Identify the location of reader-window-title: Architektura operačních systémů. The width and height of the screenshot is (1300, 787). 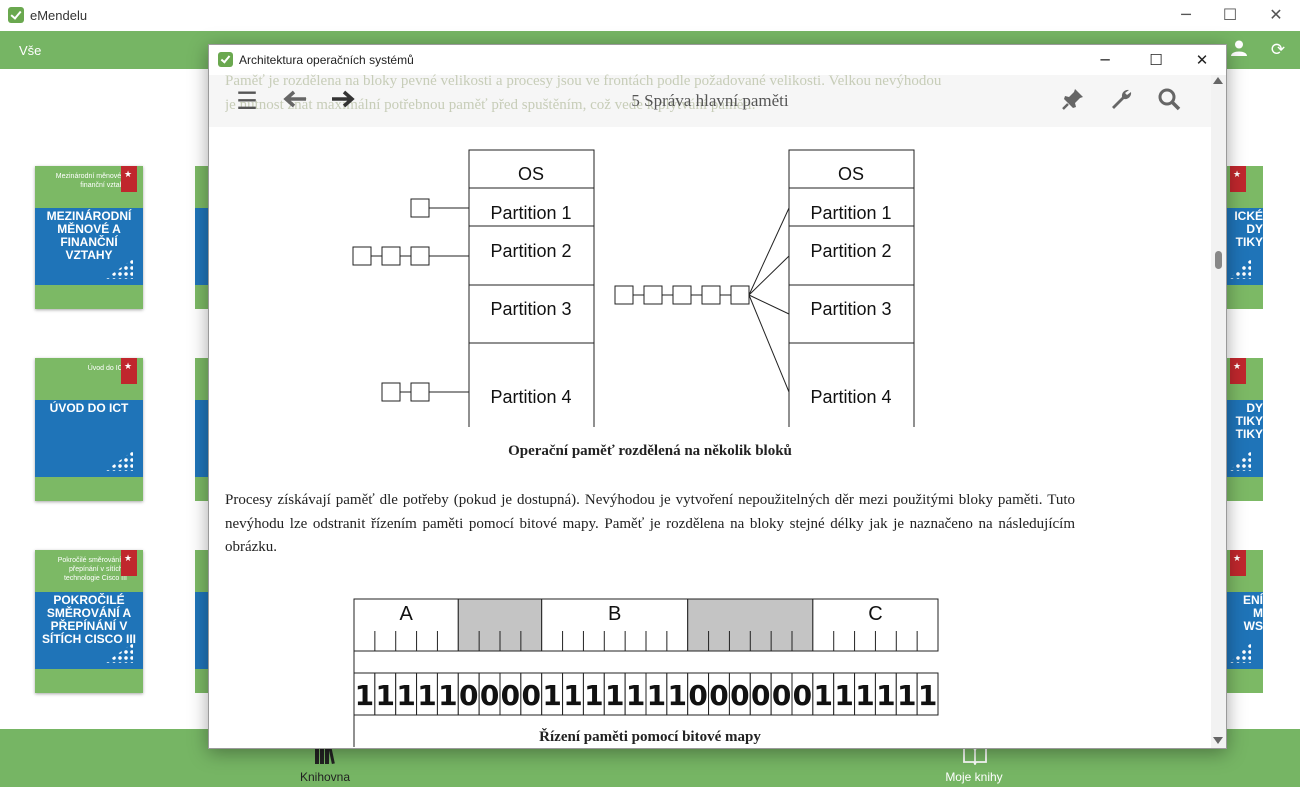
(326, 60).